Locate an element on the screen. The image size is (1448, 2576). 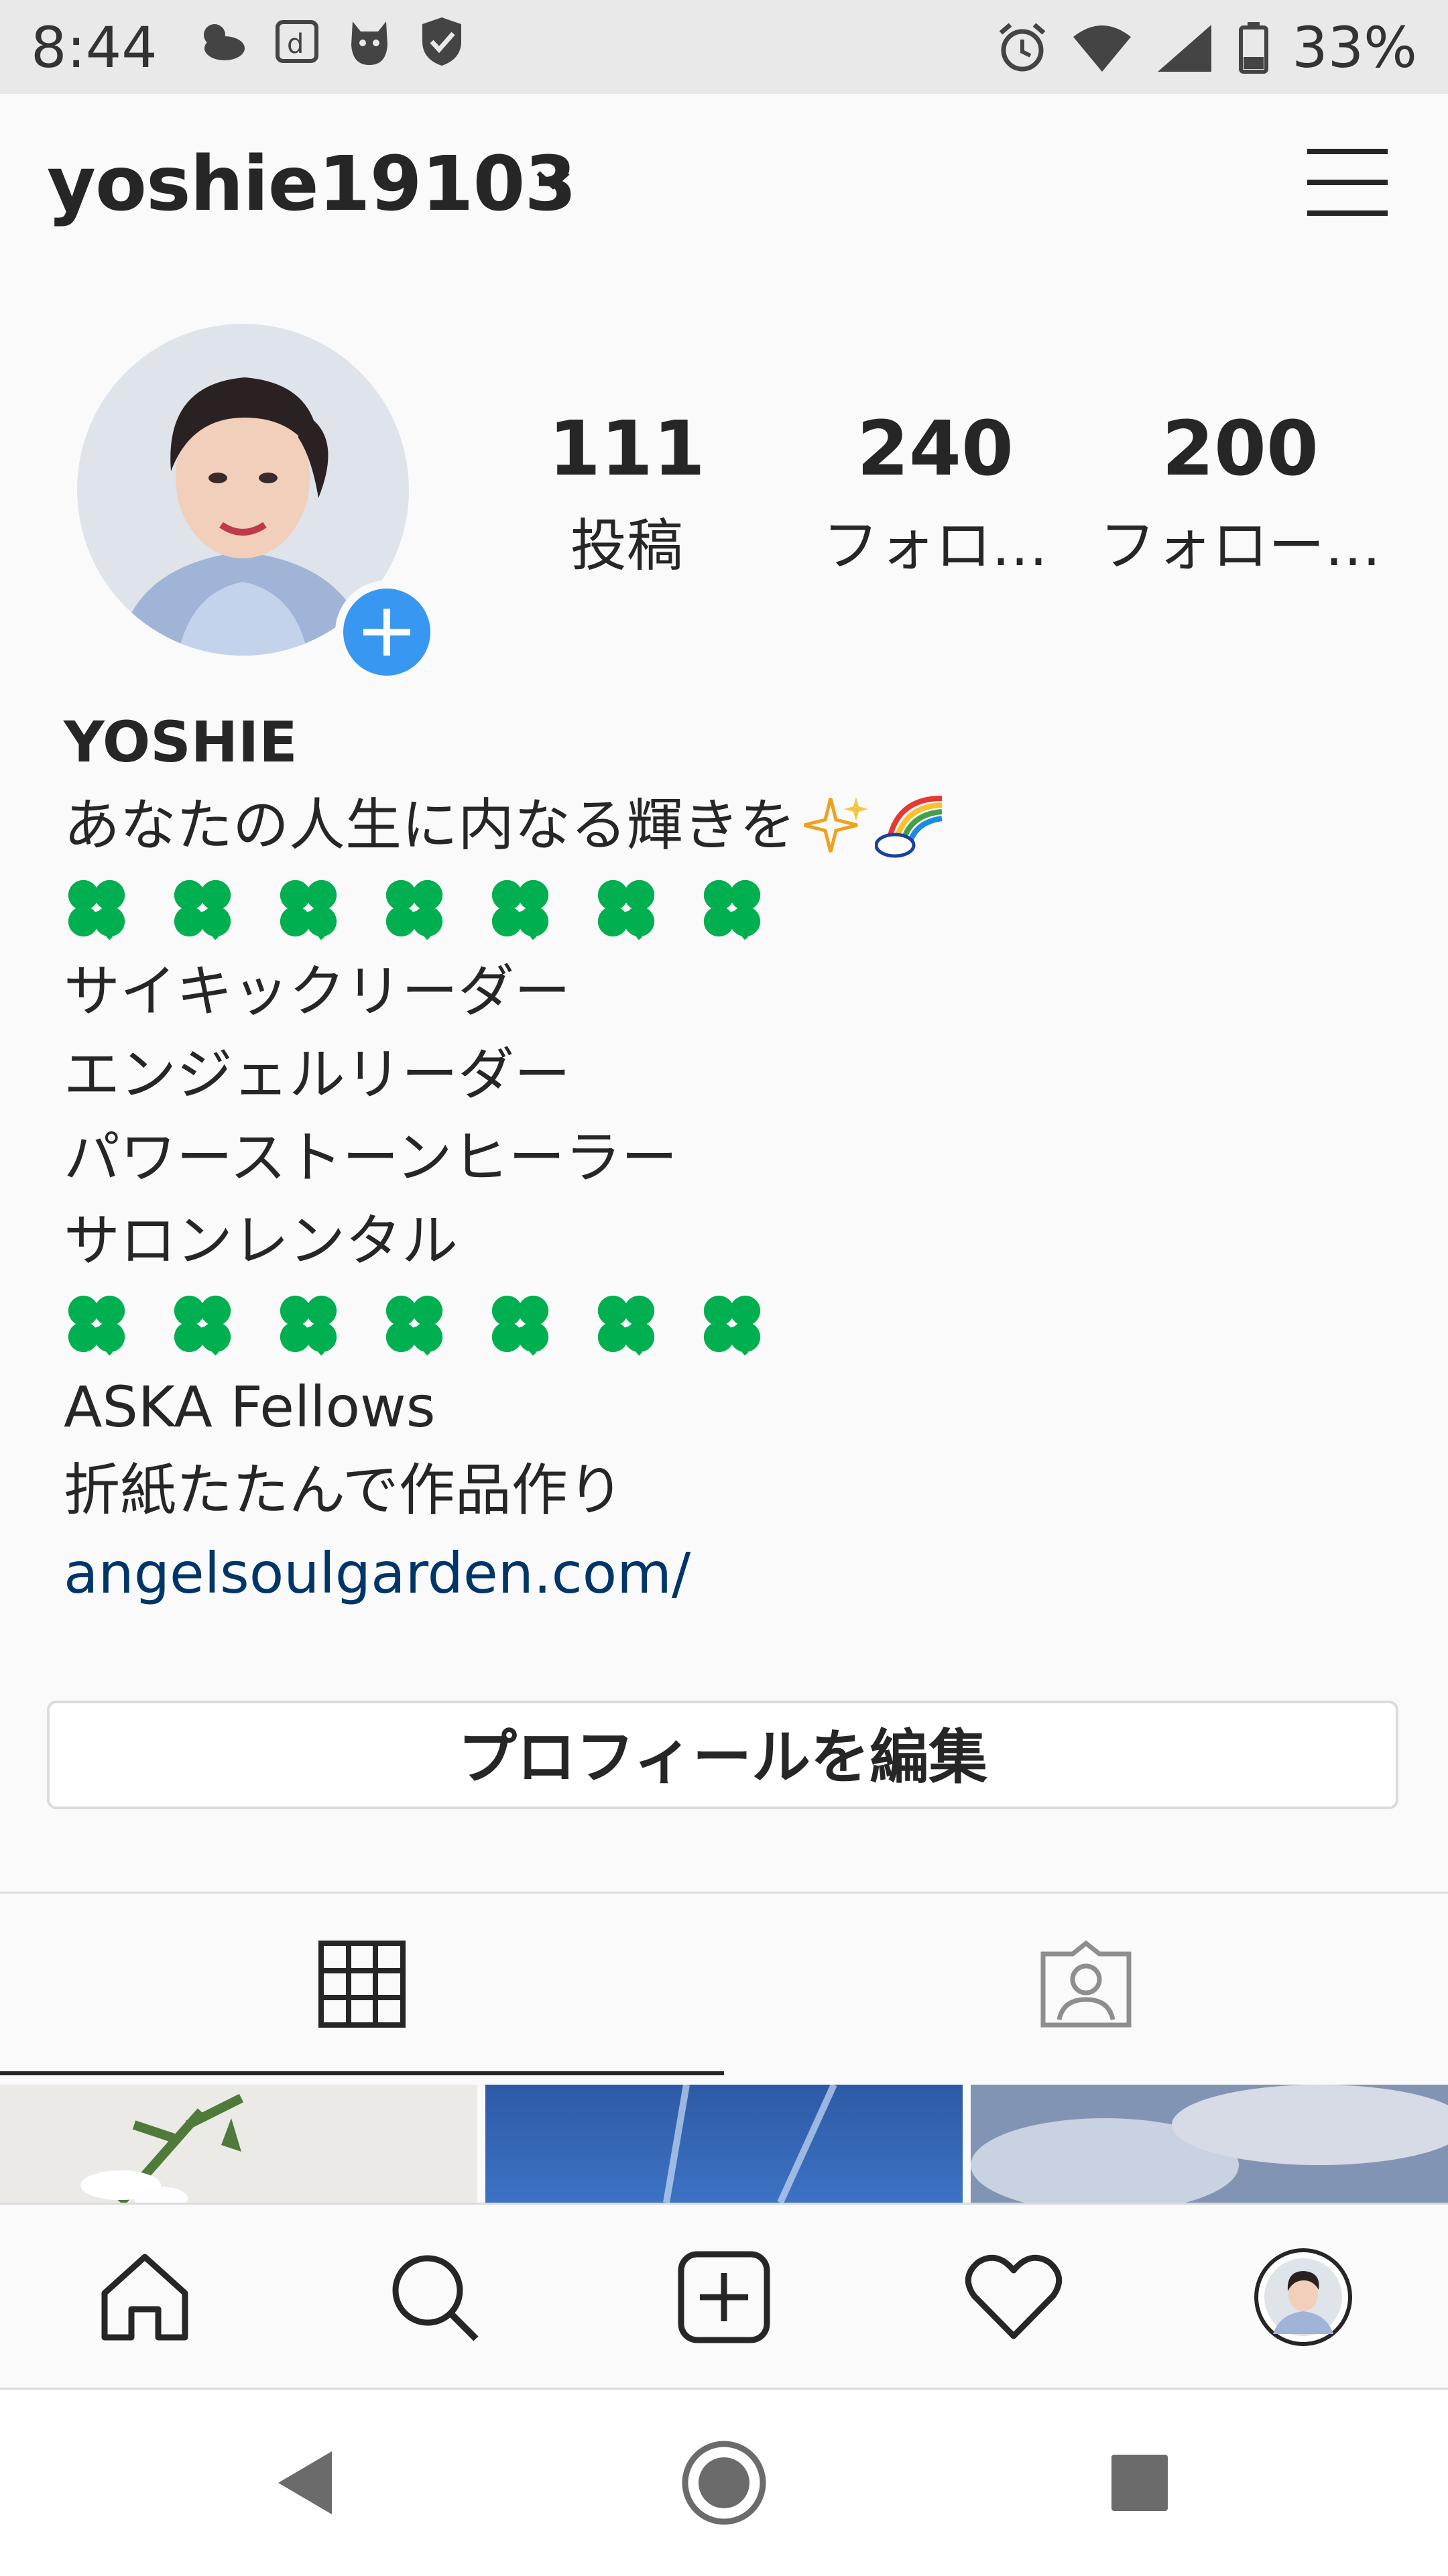
new-post-icon is located at coordinates (724, 2297).